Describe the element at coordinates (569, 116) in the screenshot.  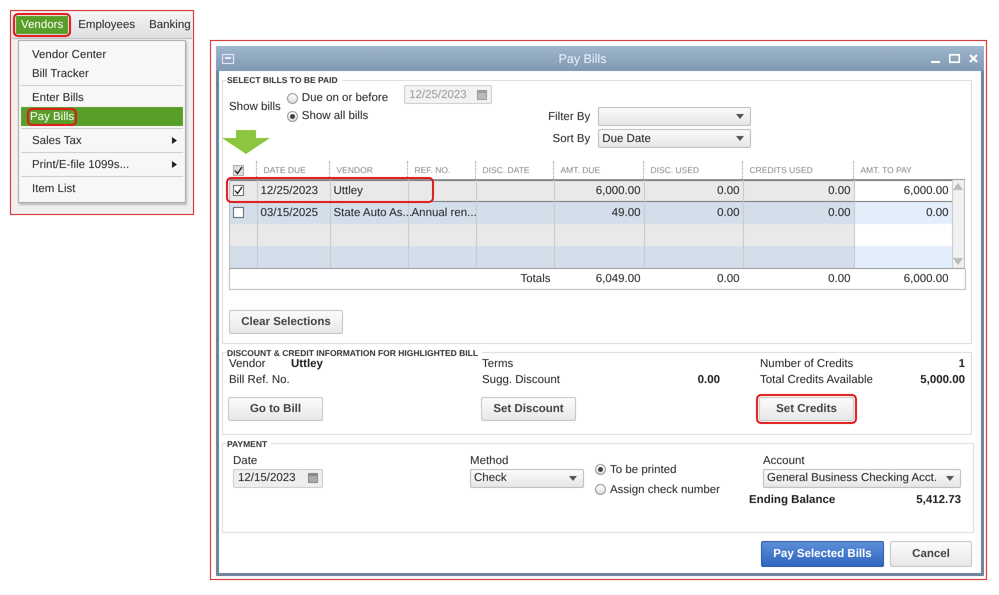
I see `field-label: Filter By` at that location.